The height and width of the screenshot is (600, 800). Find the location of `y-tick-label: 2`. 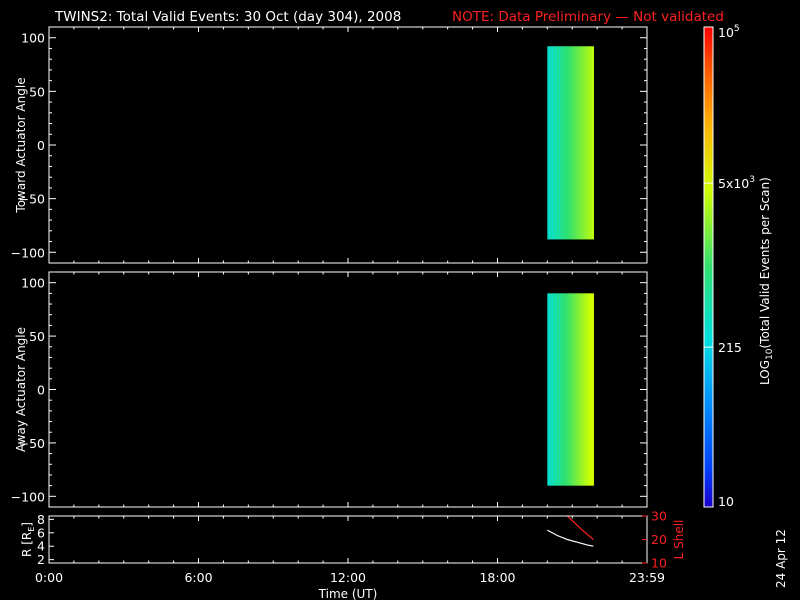

y-tick-label: 2 is located at coordinates (41, 559).